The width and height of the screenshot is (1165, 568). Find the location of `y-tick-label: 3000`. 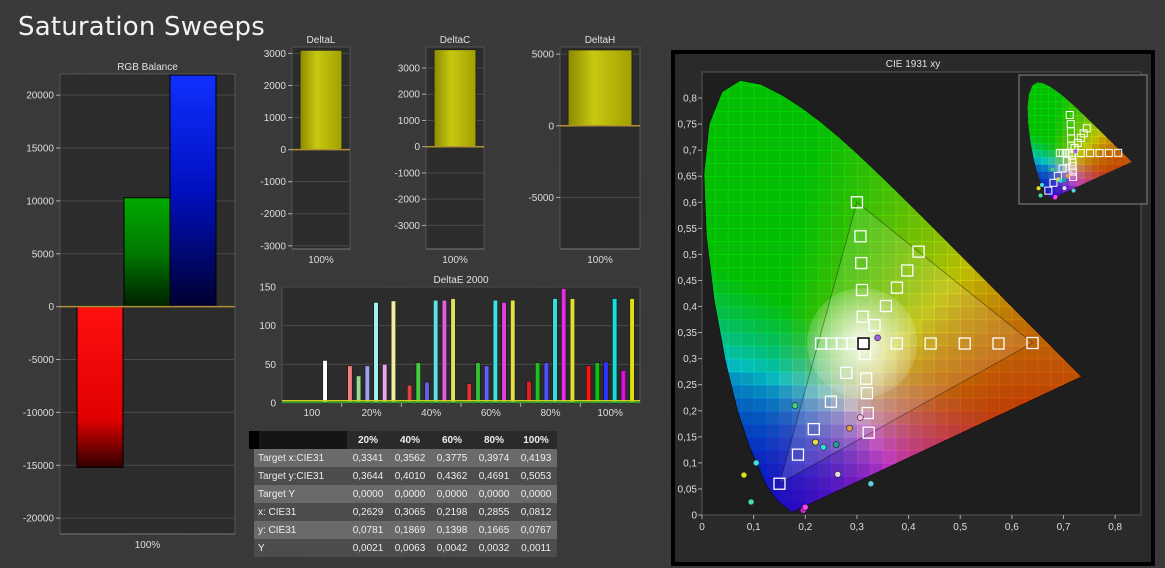

y-tick-label: 3000 is located at coordinates (275, 54).